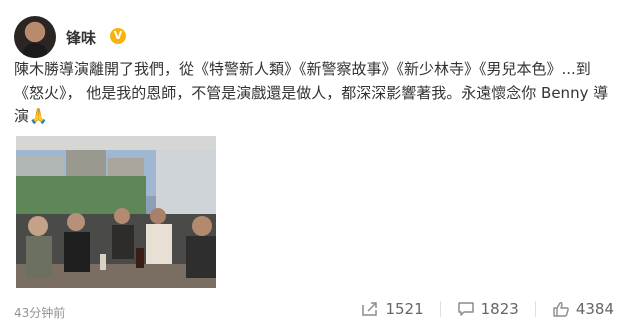 Image resolution: width=640 pixels, height=334 pixels. Describe the element at coordinates (499, 309) in the screenshot. I see `comment-count: 1823` at that location.